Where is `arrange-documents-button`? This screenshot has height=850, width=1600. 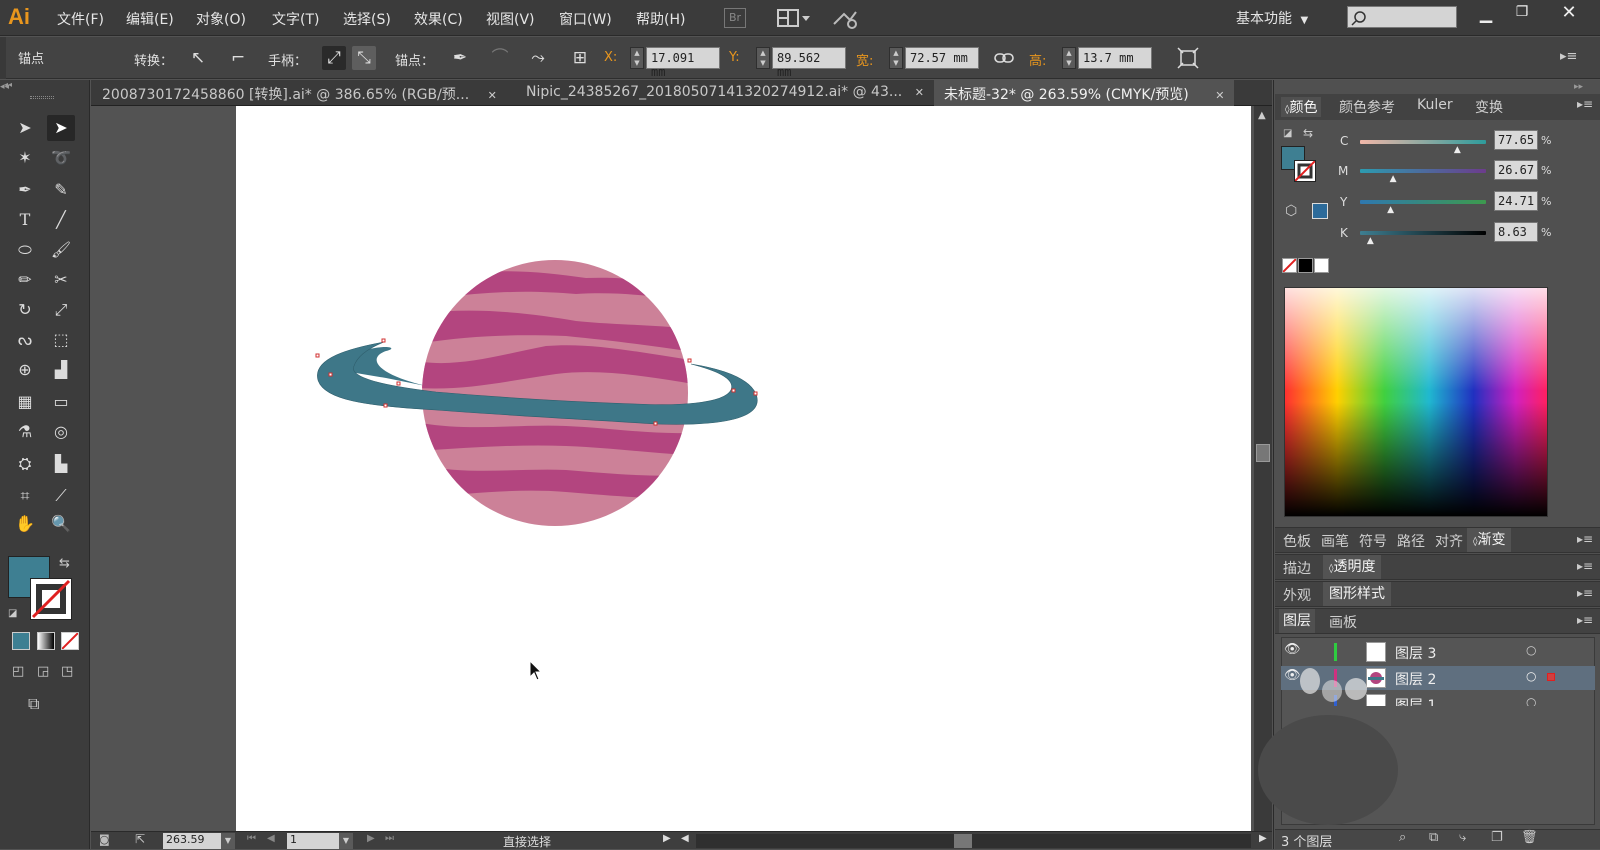
arrange-documents-button is located at coordinates (794, 18).